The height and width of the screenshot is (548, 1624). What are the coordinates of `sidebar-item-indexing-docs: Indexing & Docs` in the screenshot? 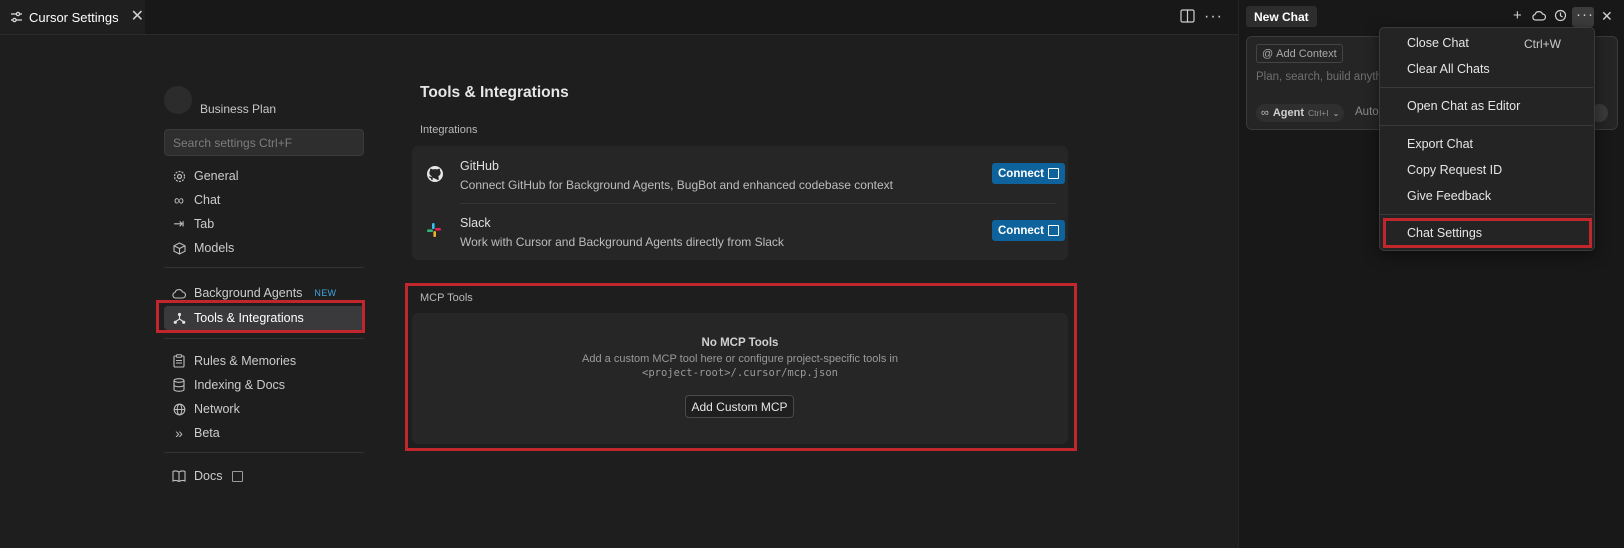 It's located at (264, 385).